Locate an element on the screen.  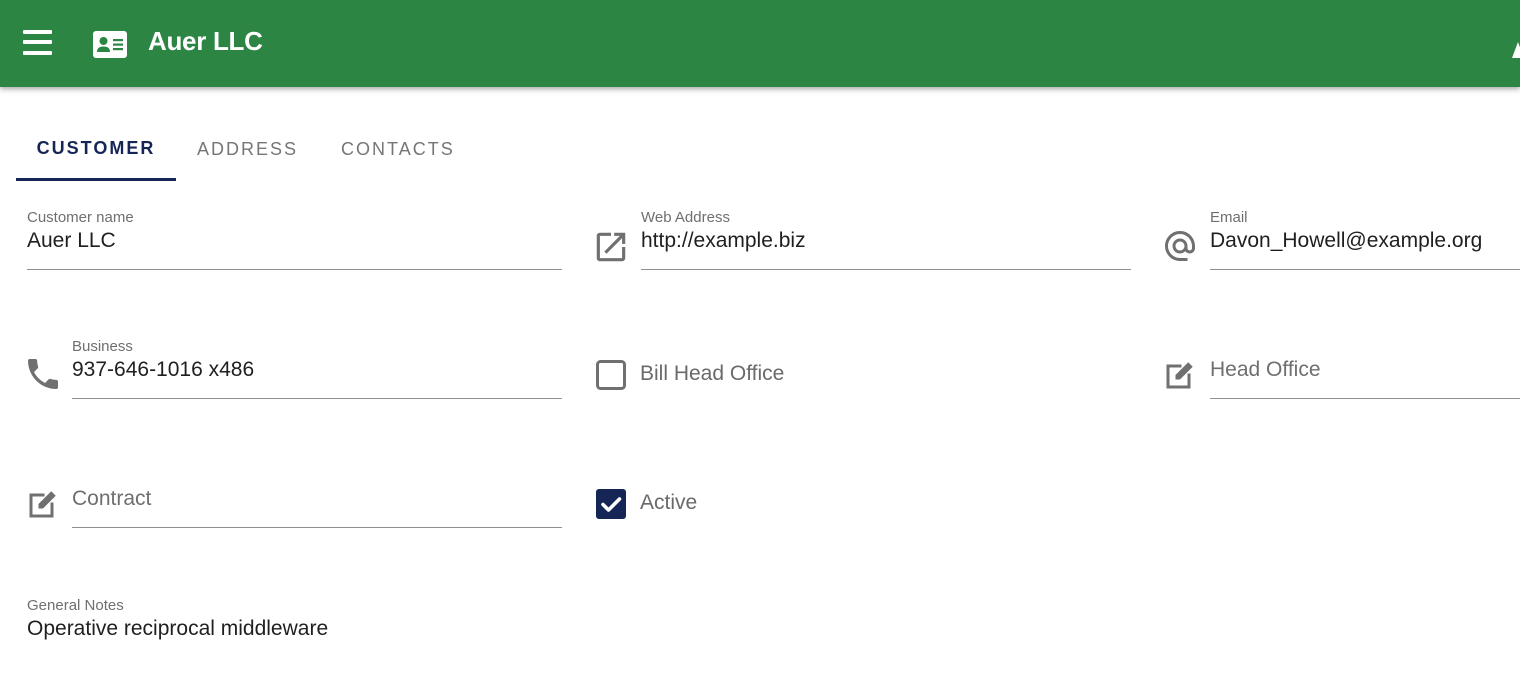
customer-name-underline is located at coordinates (294, 269).